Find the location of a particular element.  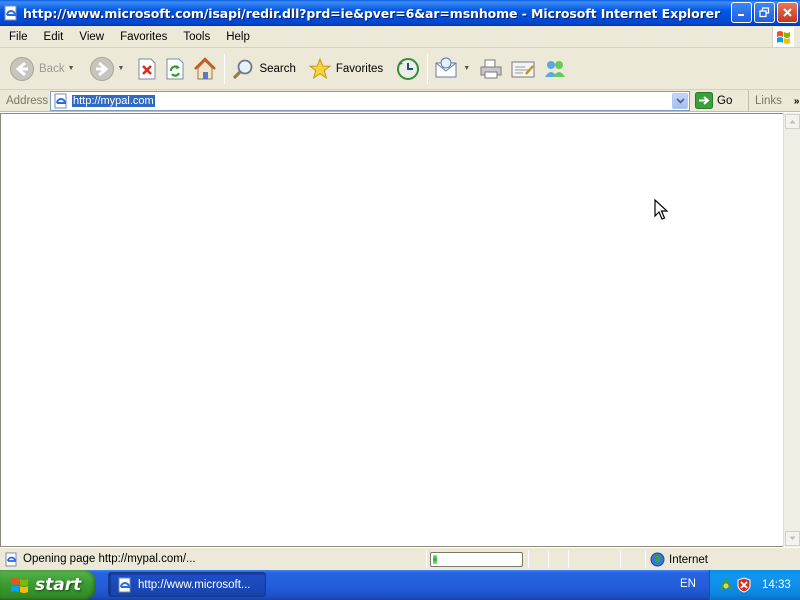

taskbar: start http://www.microsoft... EN 14:33 is located at coordinates (400, 585).